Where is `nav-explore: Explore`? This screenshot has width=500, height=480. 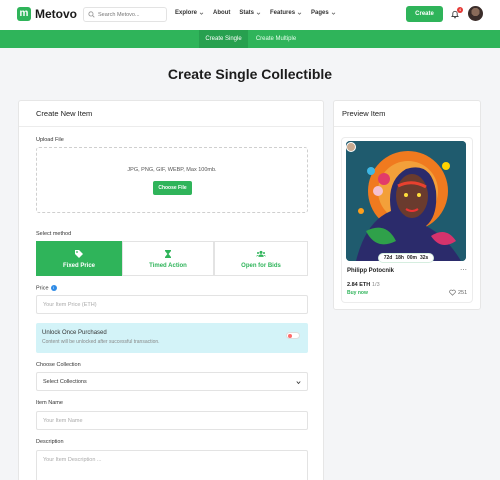 nav-explore: Explore is located at coordinates (189, 13).